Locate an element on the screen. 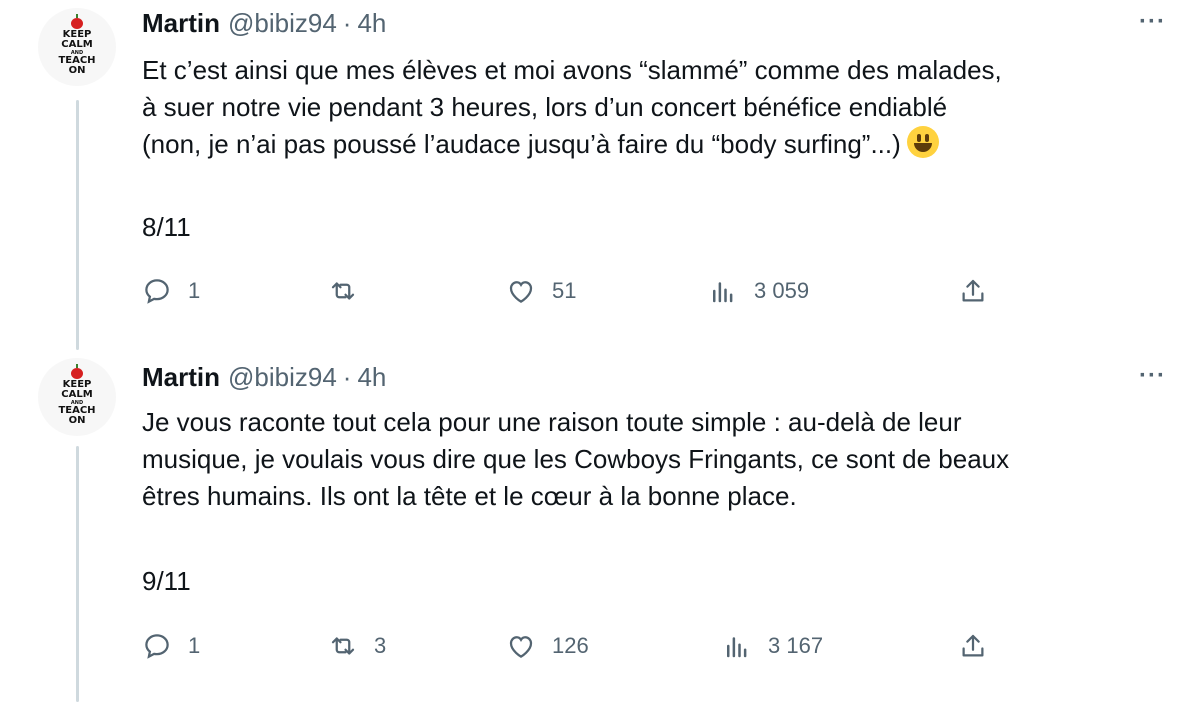  views-button: 3 167 is located at coordinates (772, 646).